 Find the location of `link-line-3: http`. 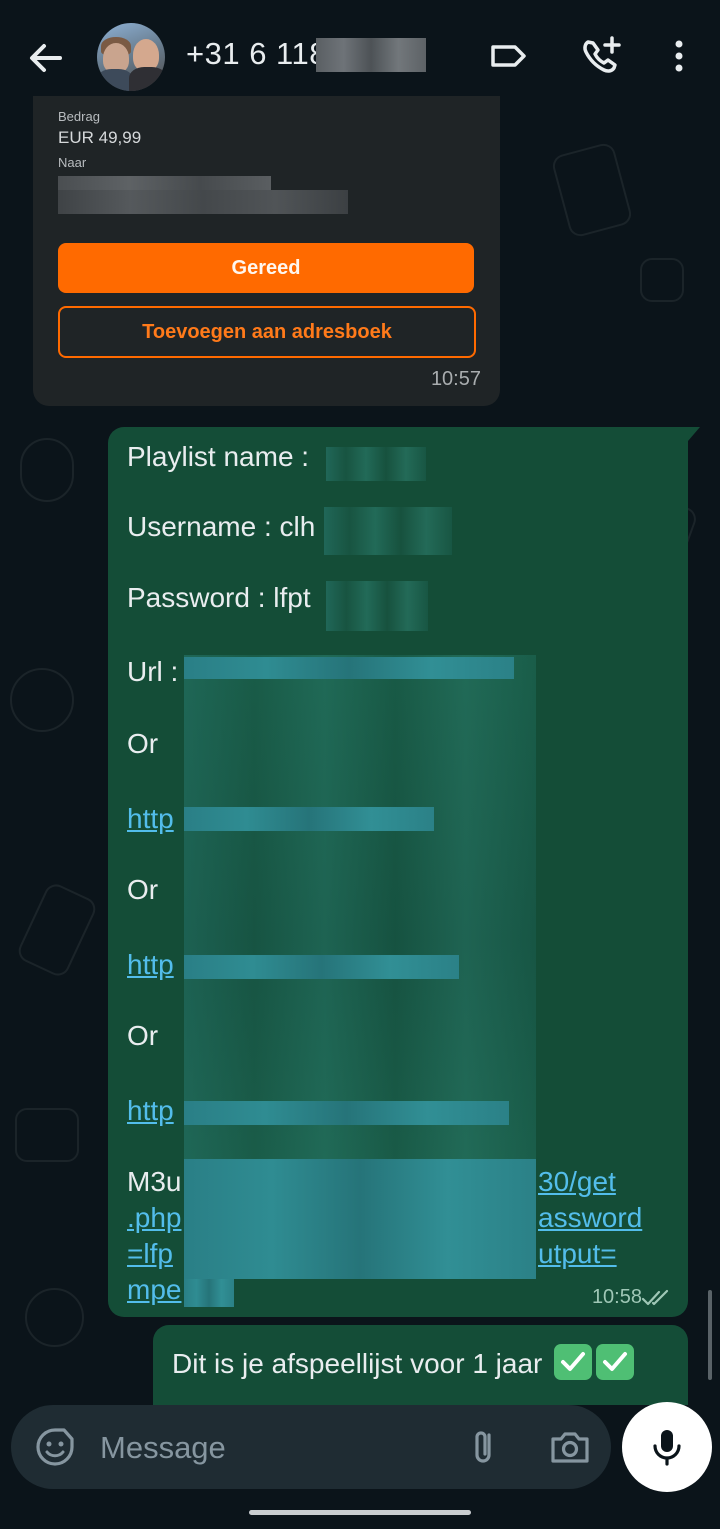

link-line-3: http is located at coordinates (150, 1111).